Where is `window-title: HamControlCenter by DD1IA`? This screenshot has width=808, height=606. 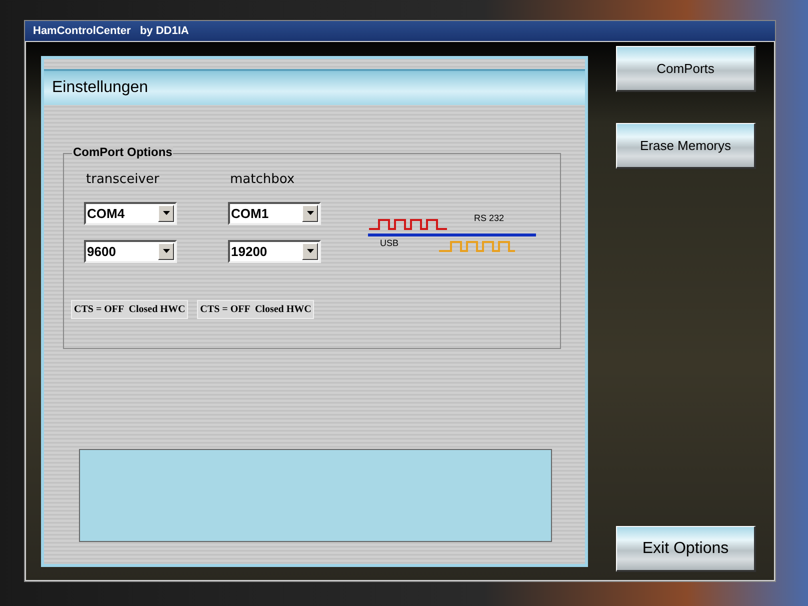 window-title: HamControlCenter by DD1IA is located at coordinates (111, 31).